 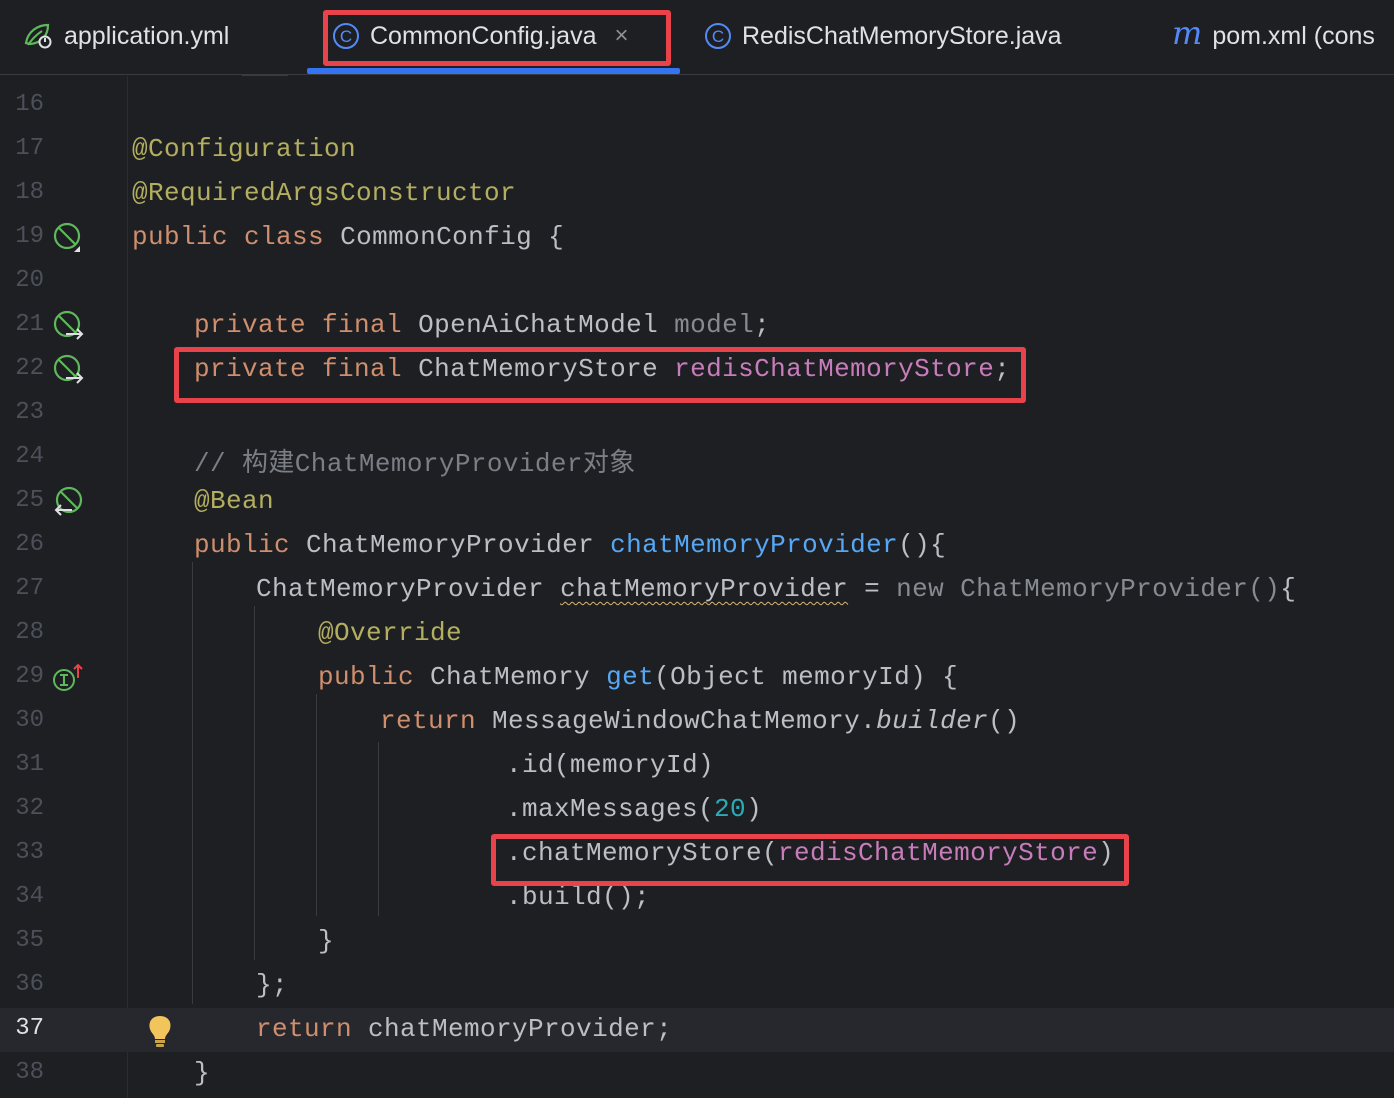 I want to click on class-icon: C, so click(x=718, y=36).